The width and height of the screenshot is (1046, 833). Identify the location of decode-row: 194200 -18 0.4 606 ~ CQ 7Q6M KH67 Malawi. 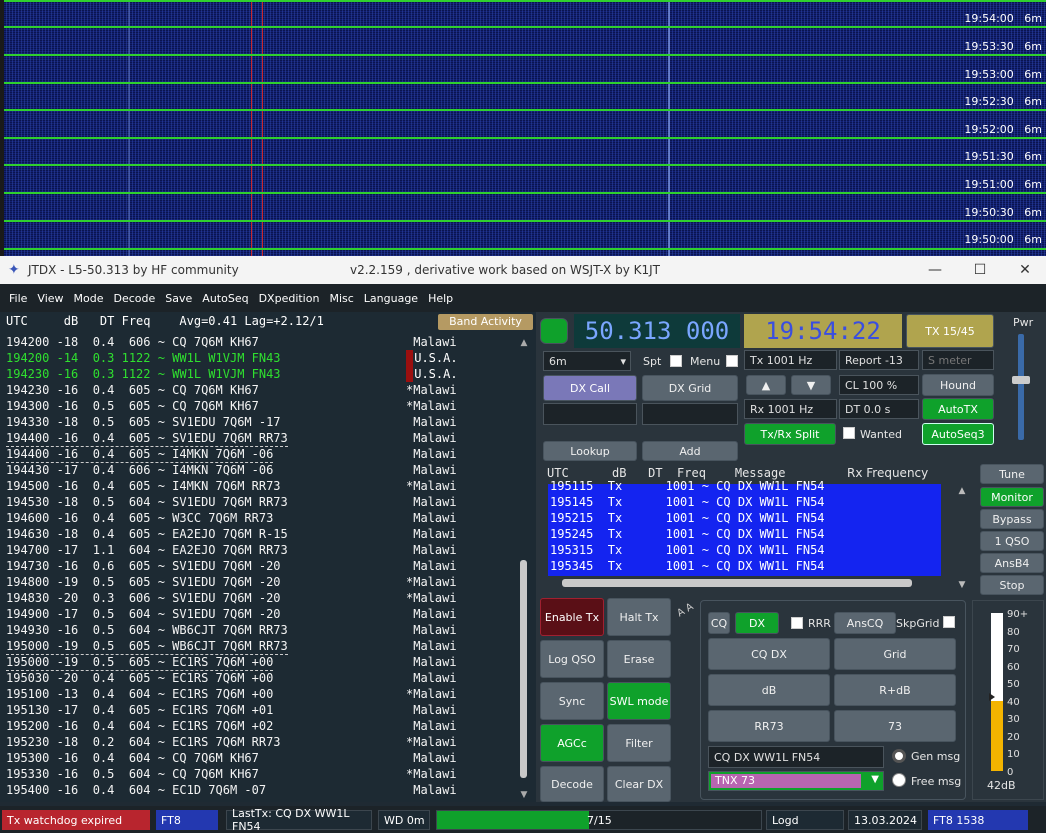
(260, 342).